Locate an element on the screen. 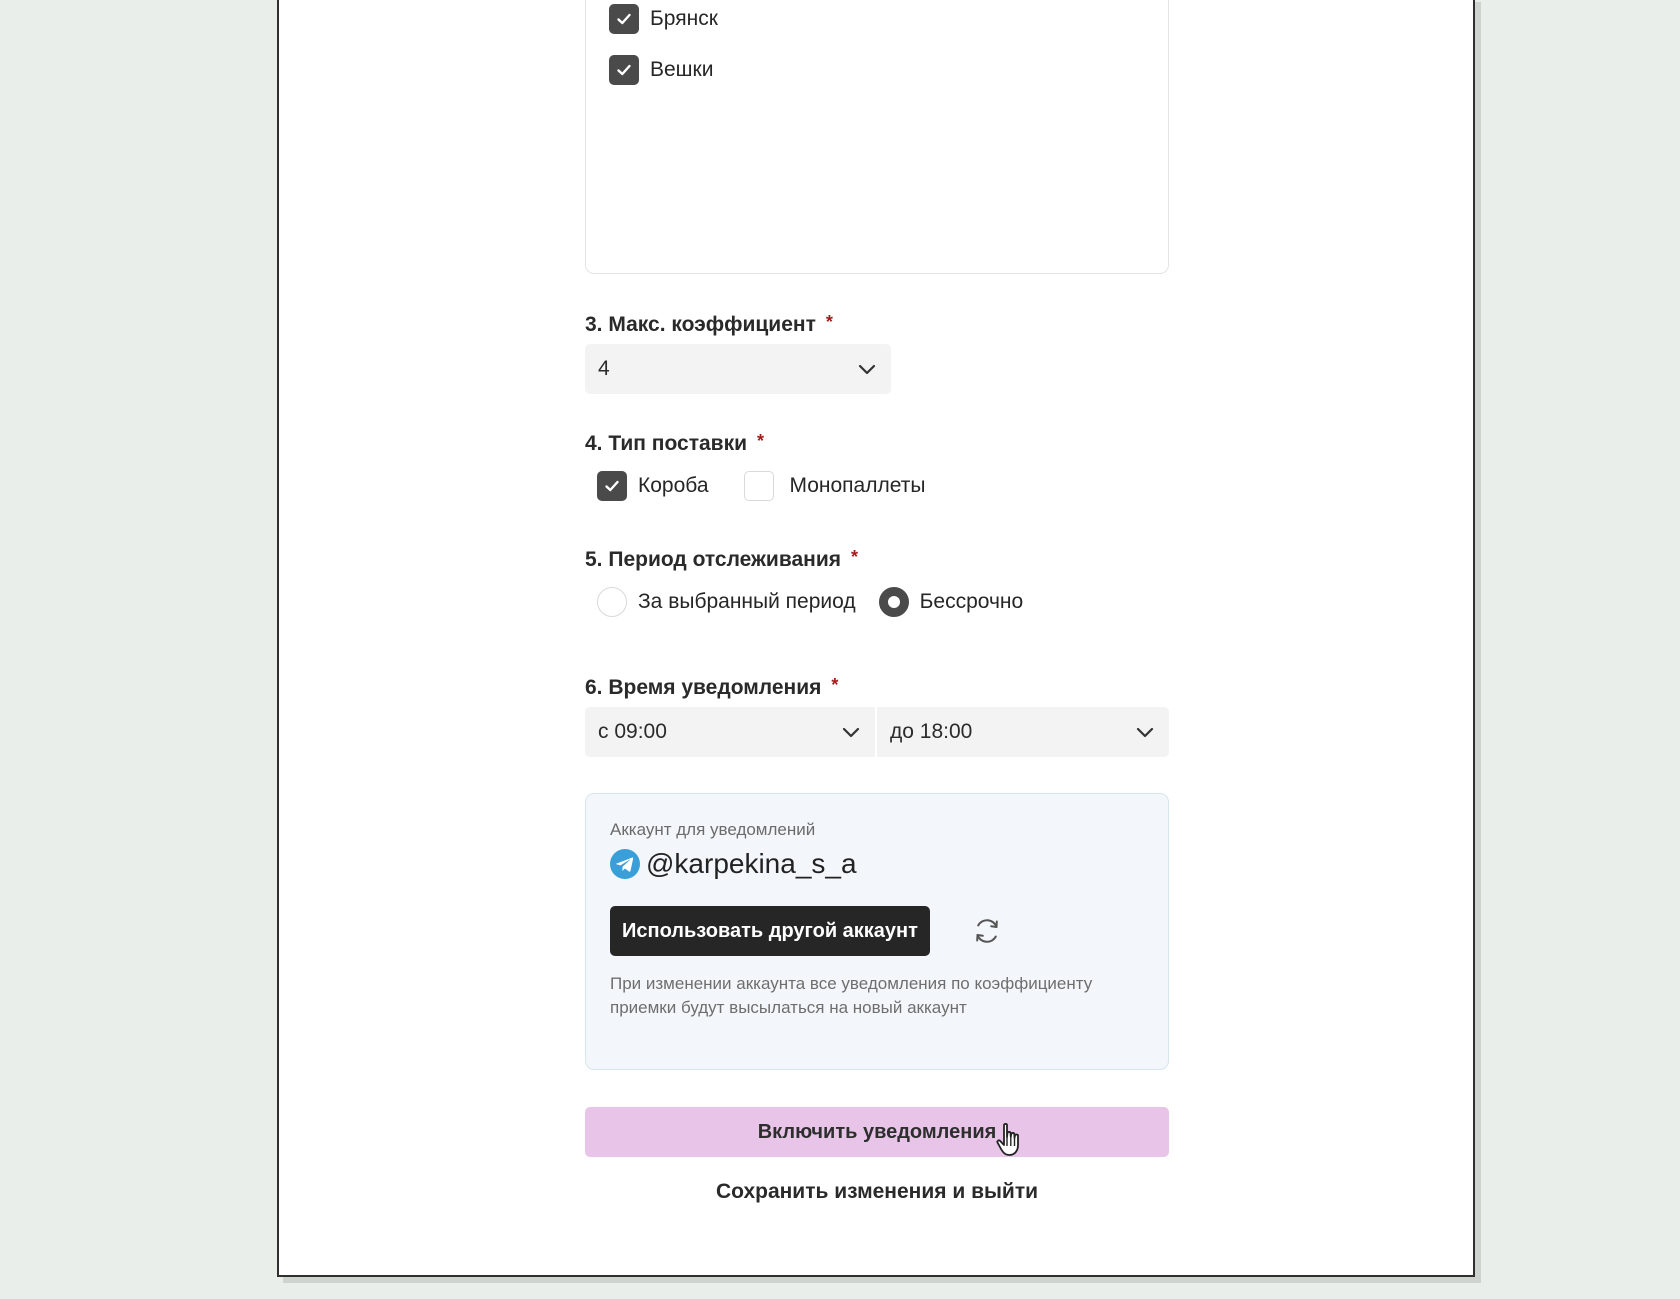 This screenshot has height=1299, width=1680. supply-option-boxes: Короба is located at coordinates (653, 486).